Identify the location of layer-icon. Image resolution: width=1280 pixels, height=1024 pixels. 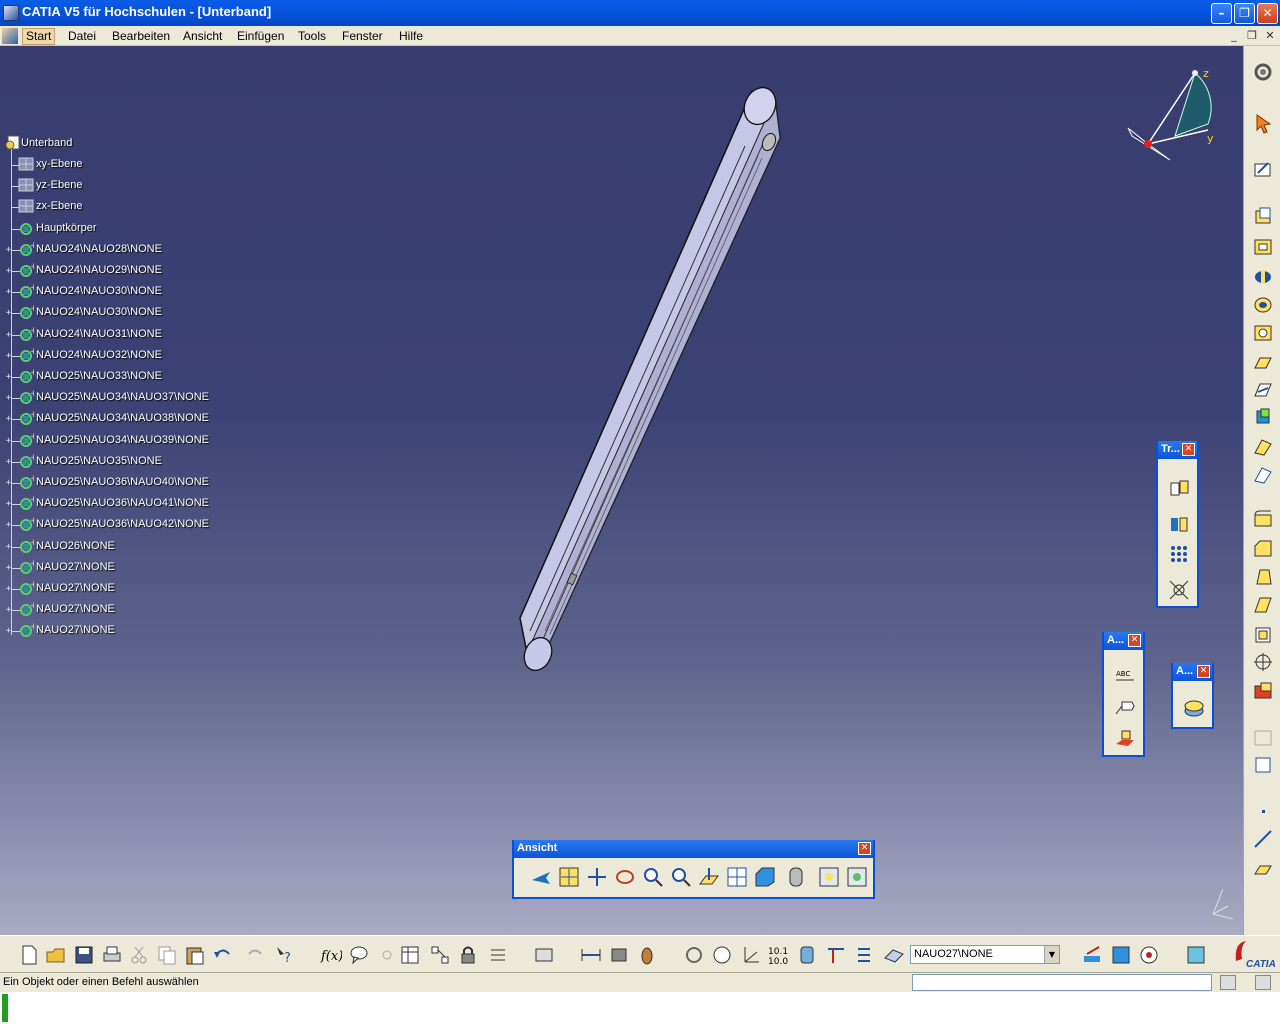
(894, 955).